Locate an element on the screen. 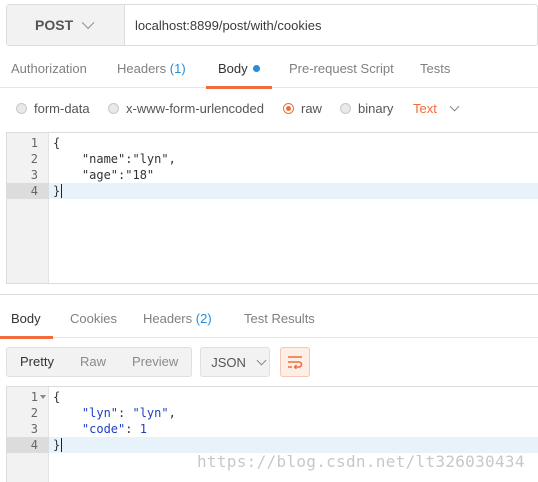 The width and height of the screenshot is (538, 482). tab-label: Tests is located at coordinates (435, 68).